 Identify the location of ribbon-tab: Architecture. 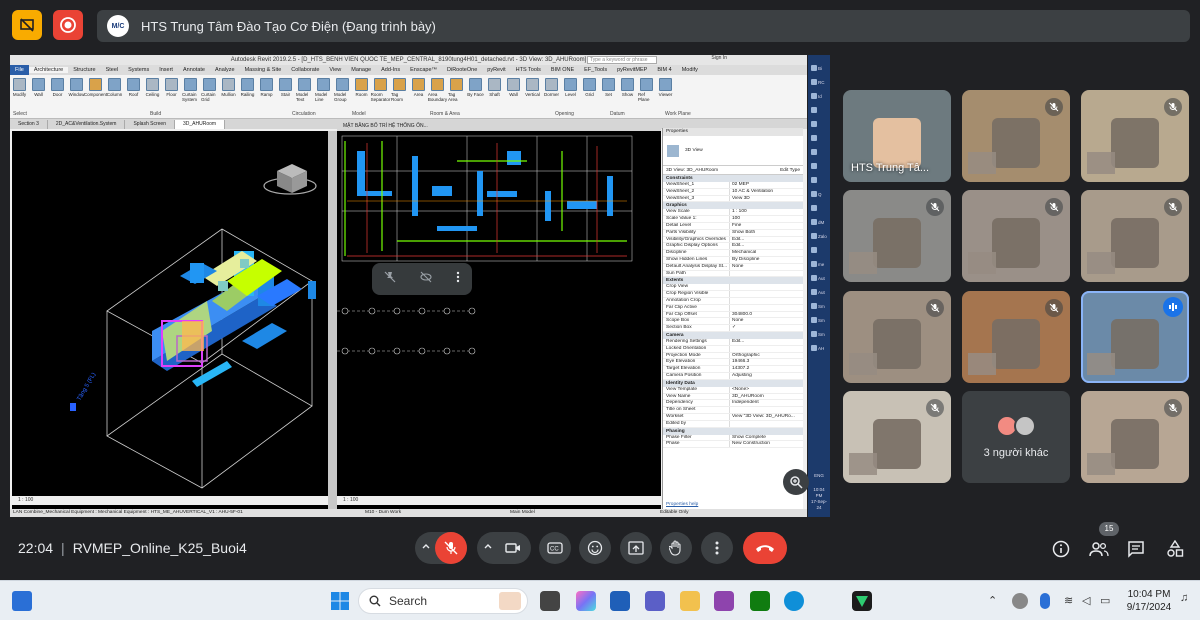
(48, 70).